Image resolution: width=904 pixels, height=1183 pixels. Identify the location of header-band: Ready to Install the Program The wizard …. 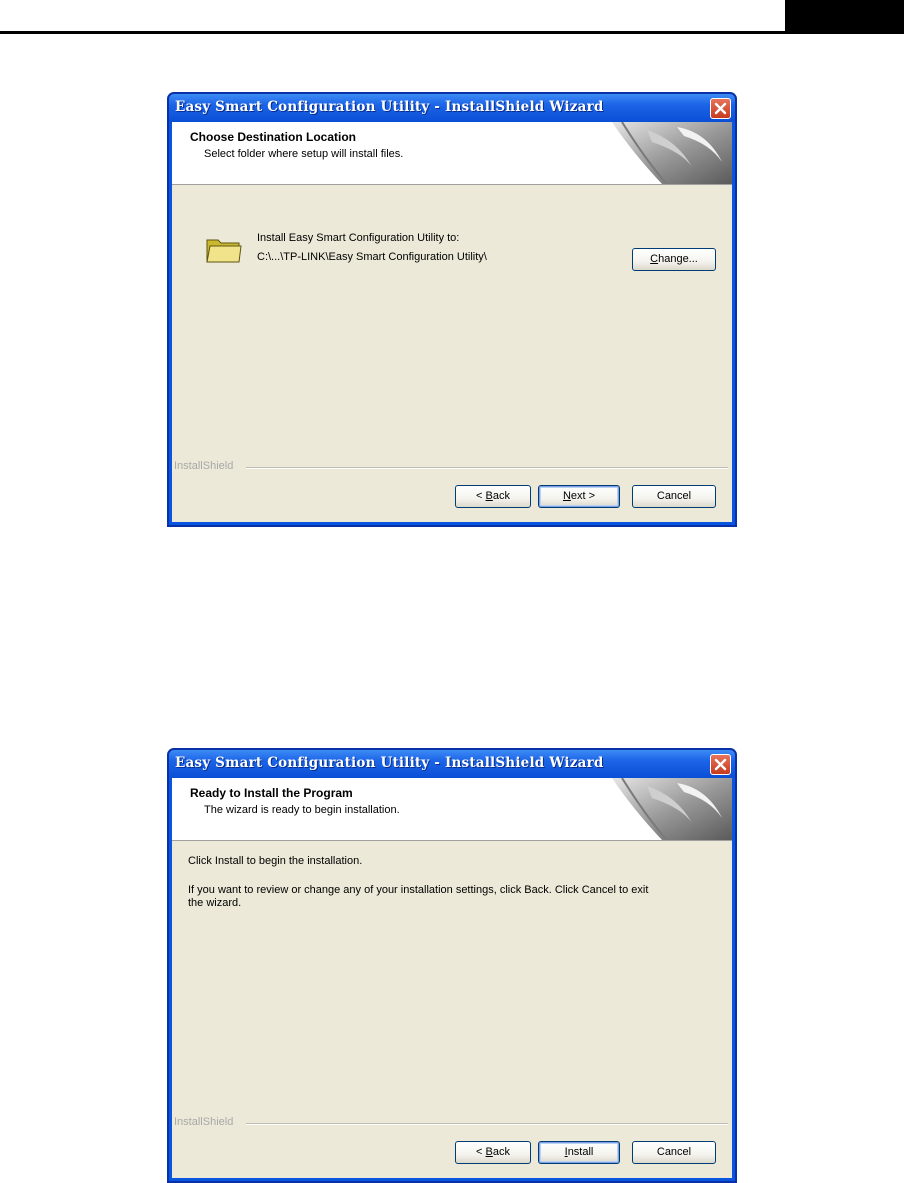
(452, 809).